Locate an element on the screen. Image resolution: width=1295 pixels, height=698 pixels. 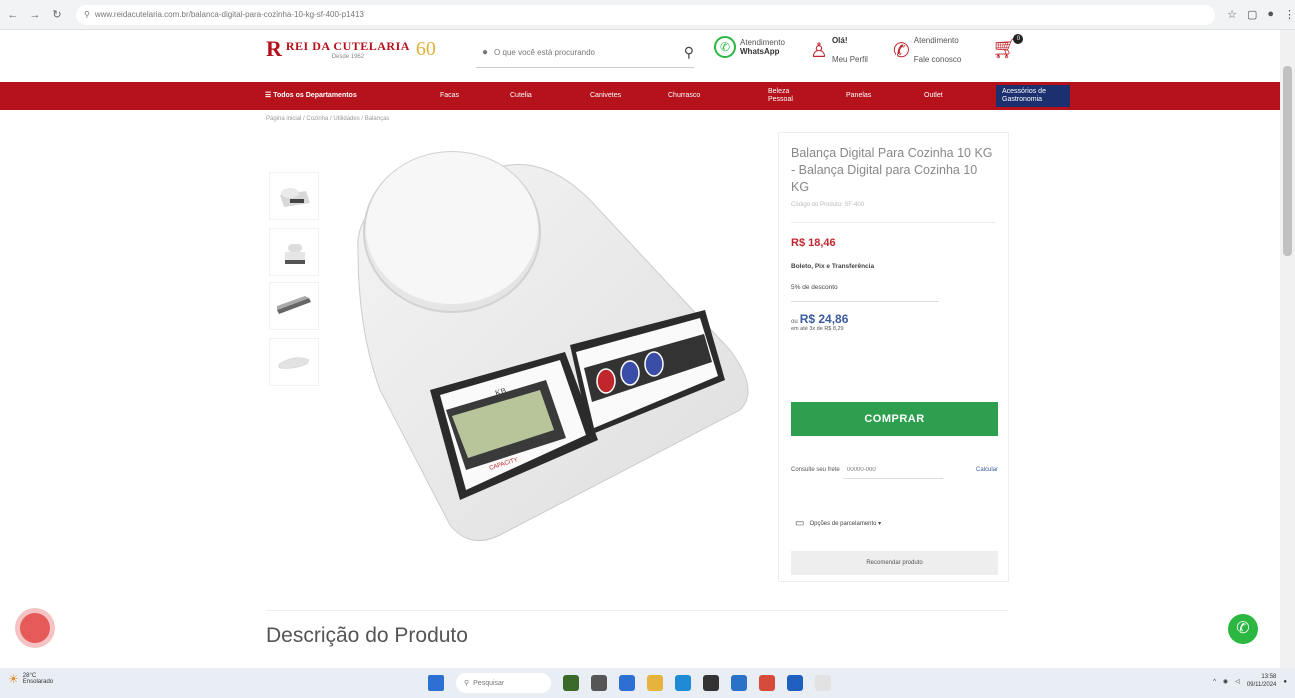
page-scrollbar is located at coordinates (1287, 349).